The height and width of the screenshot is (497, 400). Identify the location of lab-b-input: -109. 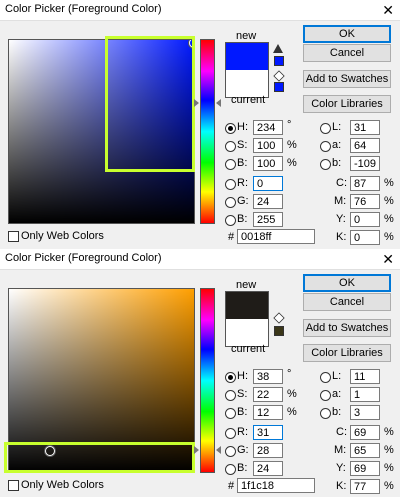
(365, 163).